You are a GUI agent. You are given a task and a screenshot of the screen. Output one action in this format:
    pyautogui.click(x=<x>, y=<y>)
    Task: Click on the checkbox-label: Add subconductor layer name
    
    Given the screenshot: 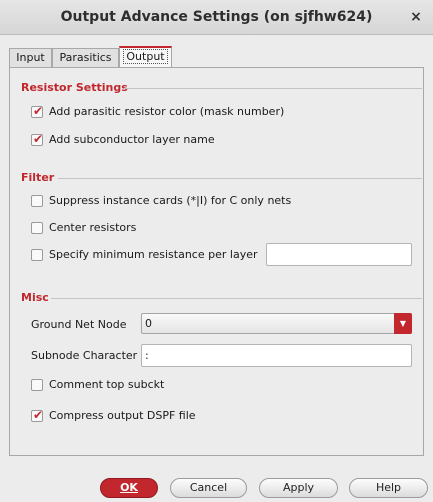 What is the action you would take?
    pyautogui.click(x=132, y=139)
    